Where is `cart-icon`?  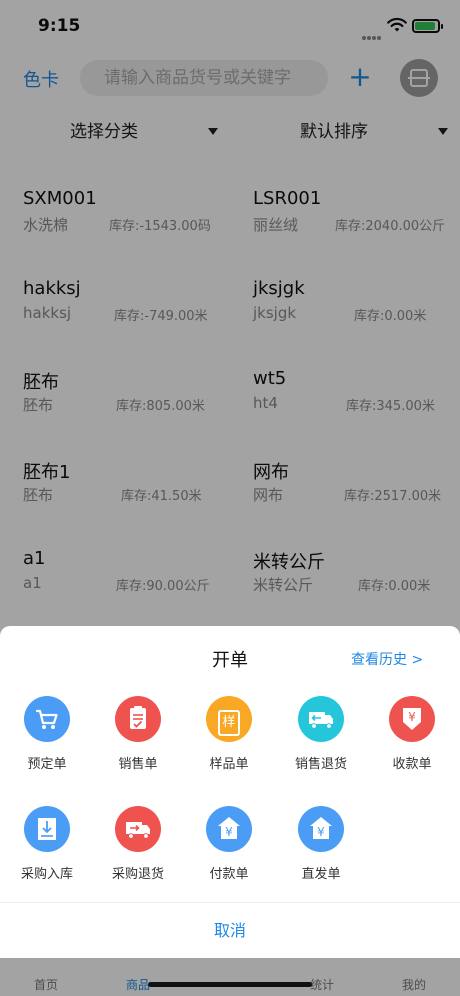 cart-icon is located at coordinates (47, 719).